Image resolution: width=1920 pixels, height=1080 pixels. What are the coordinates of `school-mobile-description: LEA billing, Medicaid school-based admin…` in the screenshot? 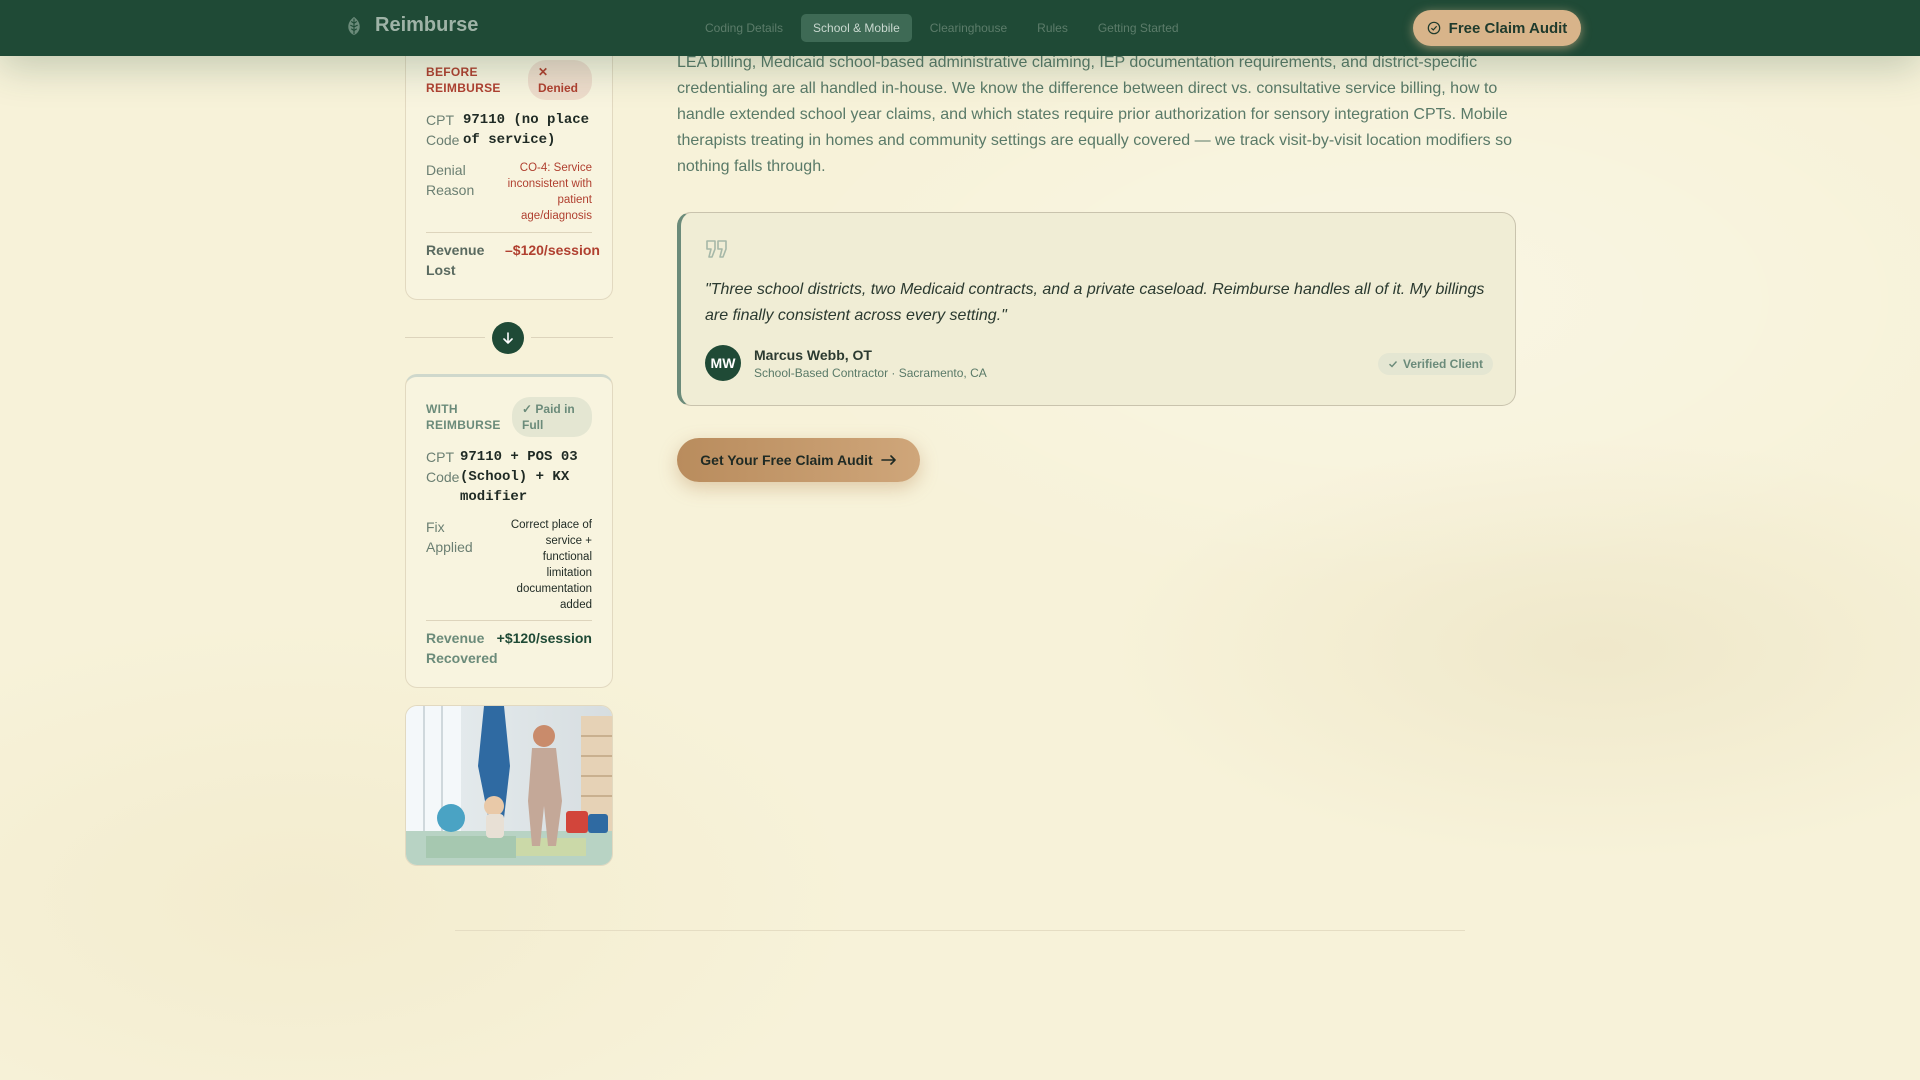 It's located at (1095, 114).